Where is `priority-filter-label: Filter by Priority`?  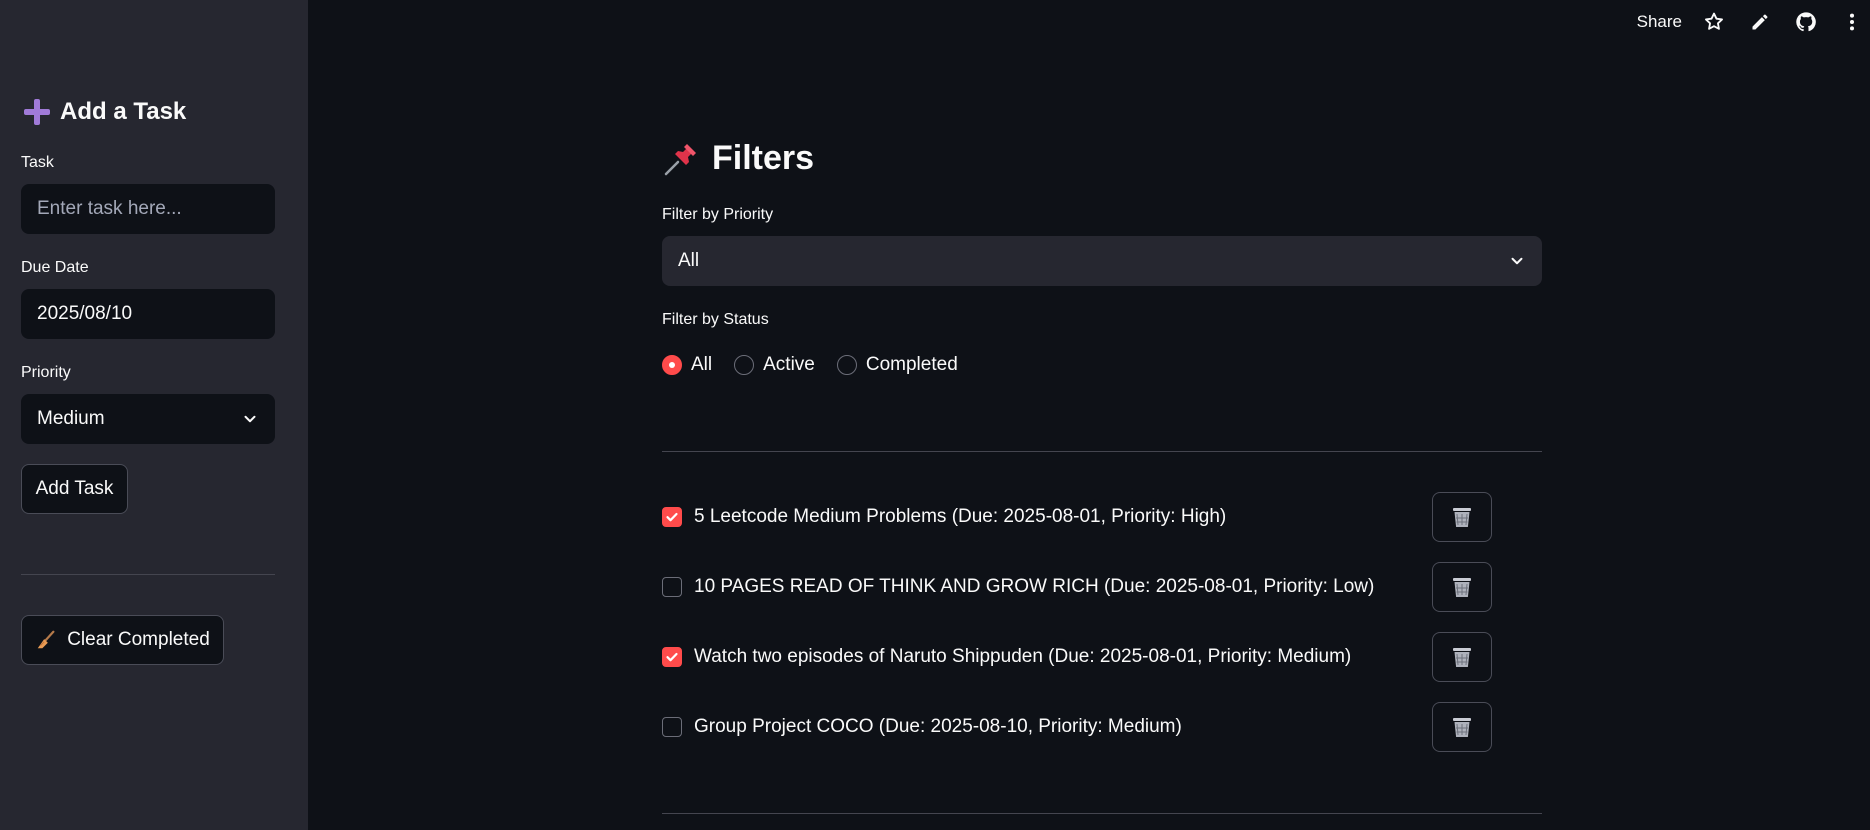 priority-filter-label: Filter by Priority is located at coordinates (718, 214).